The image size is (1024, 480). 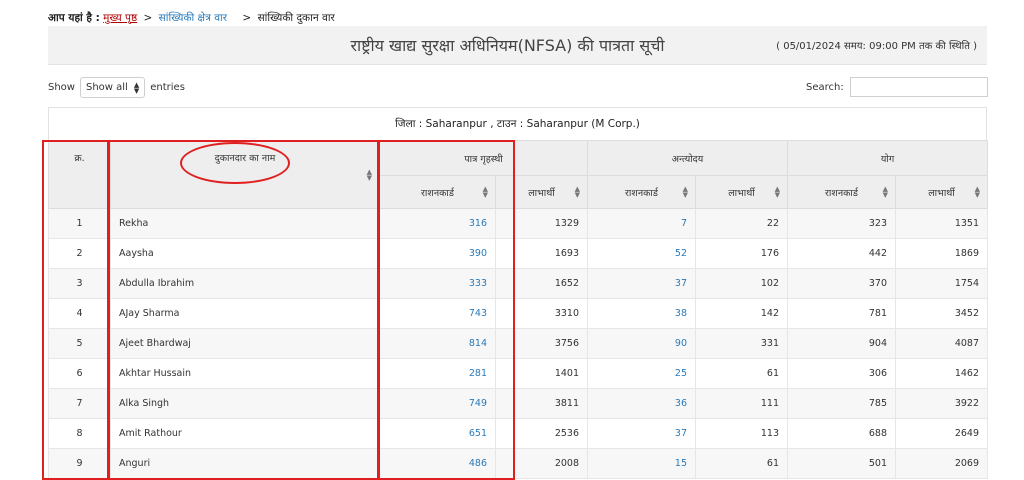 What do you see at coordinates (79, 403) in the screenshot?
I see `cell-sno: 7` at bounding box center [79, 403].